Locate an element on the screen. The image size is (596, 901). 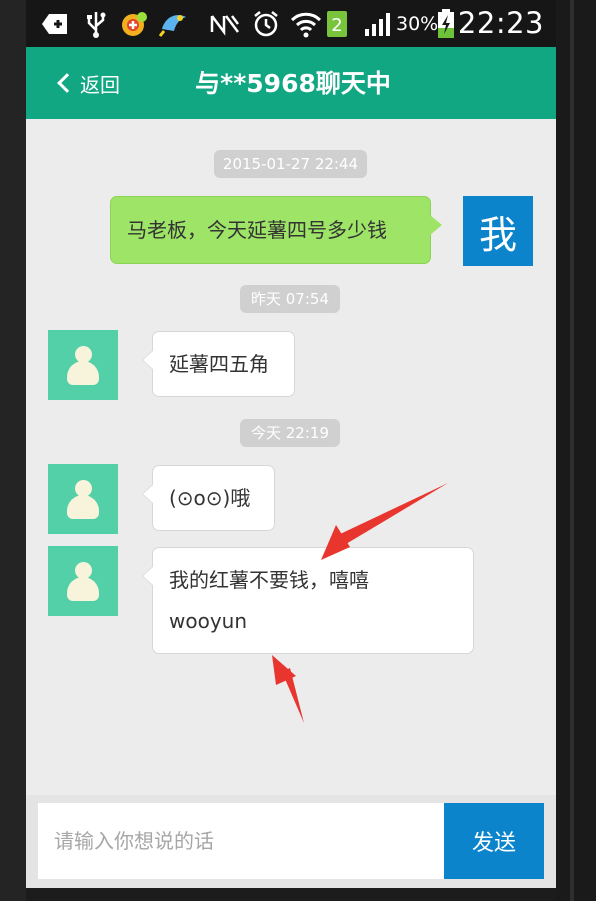
app-badge-icon is located at coordinates (134, 24).